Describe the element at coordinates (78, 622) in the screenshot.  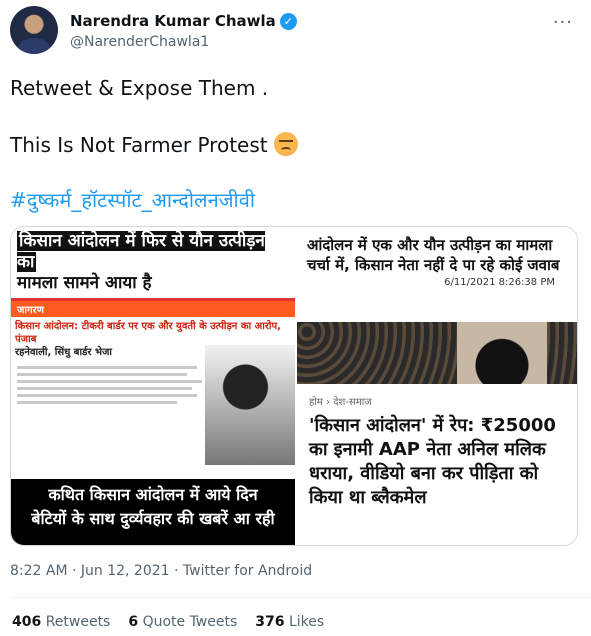
I see `retweets-label: Retweets` at that location.